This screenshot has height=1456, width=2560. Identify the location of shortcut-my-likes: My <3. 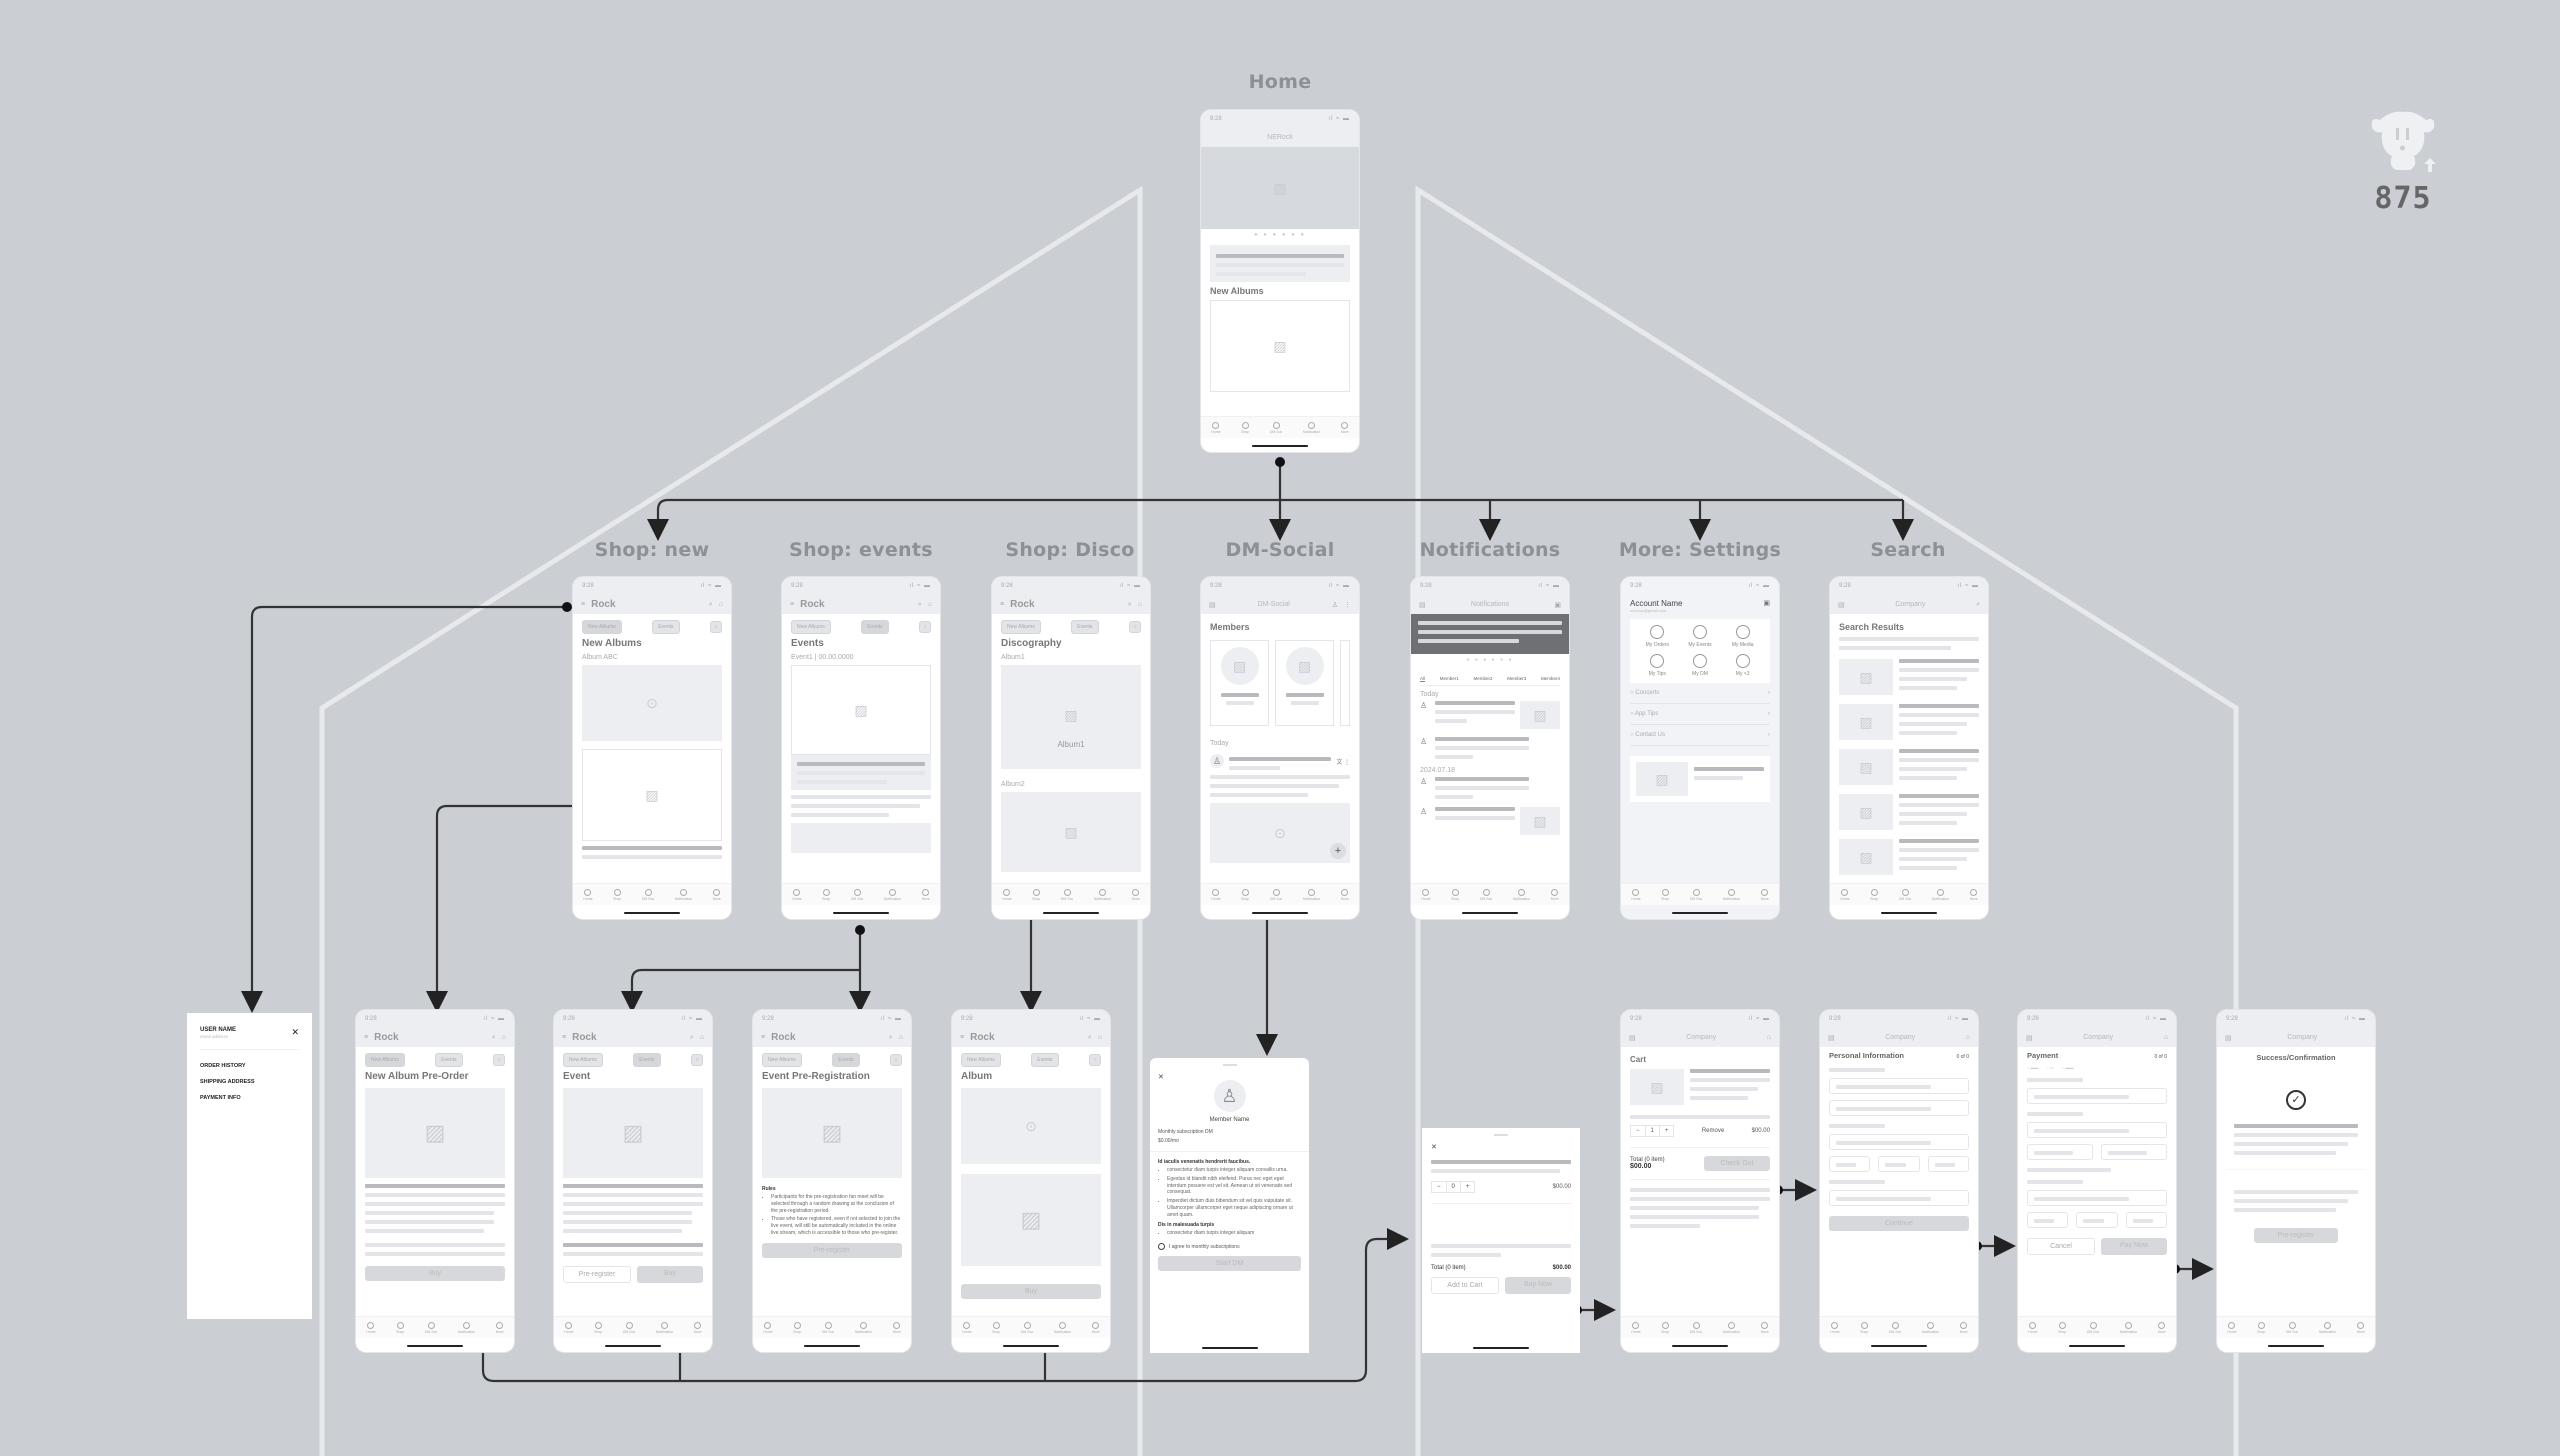
(1742, 665).